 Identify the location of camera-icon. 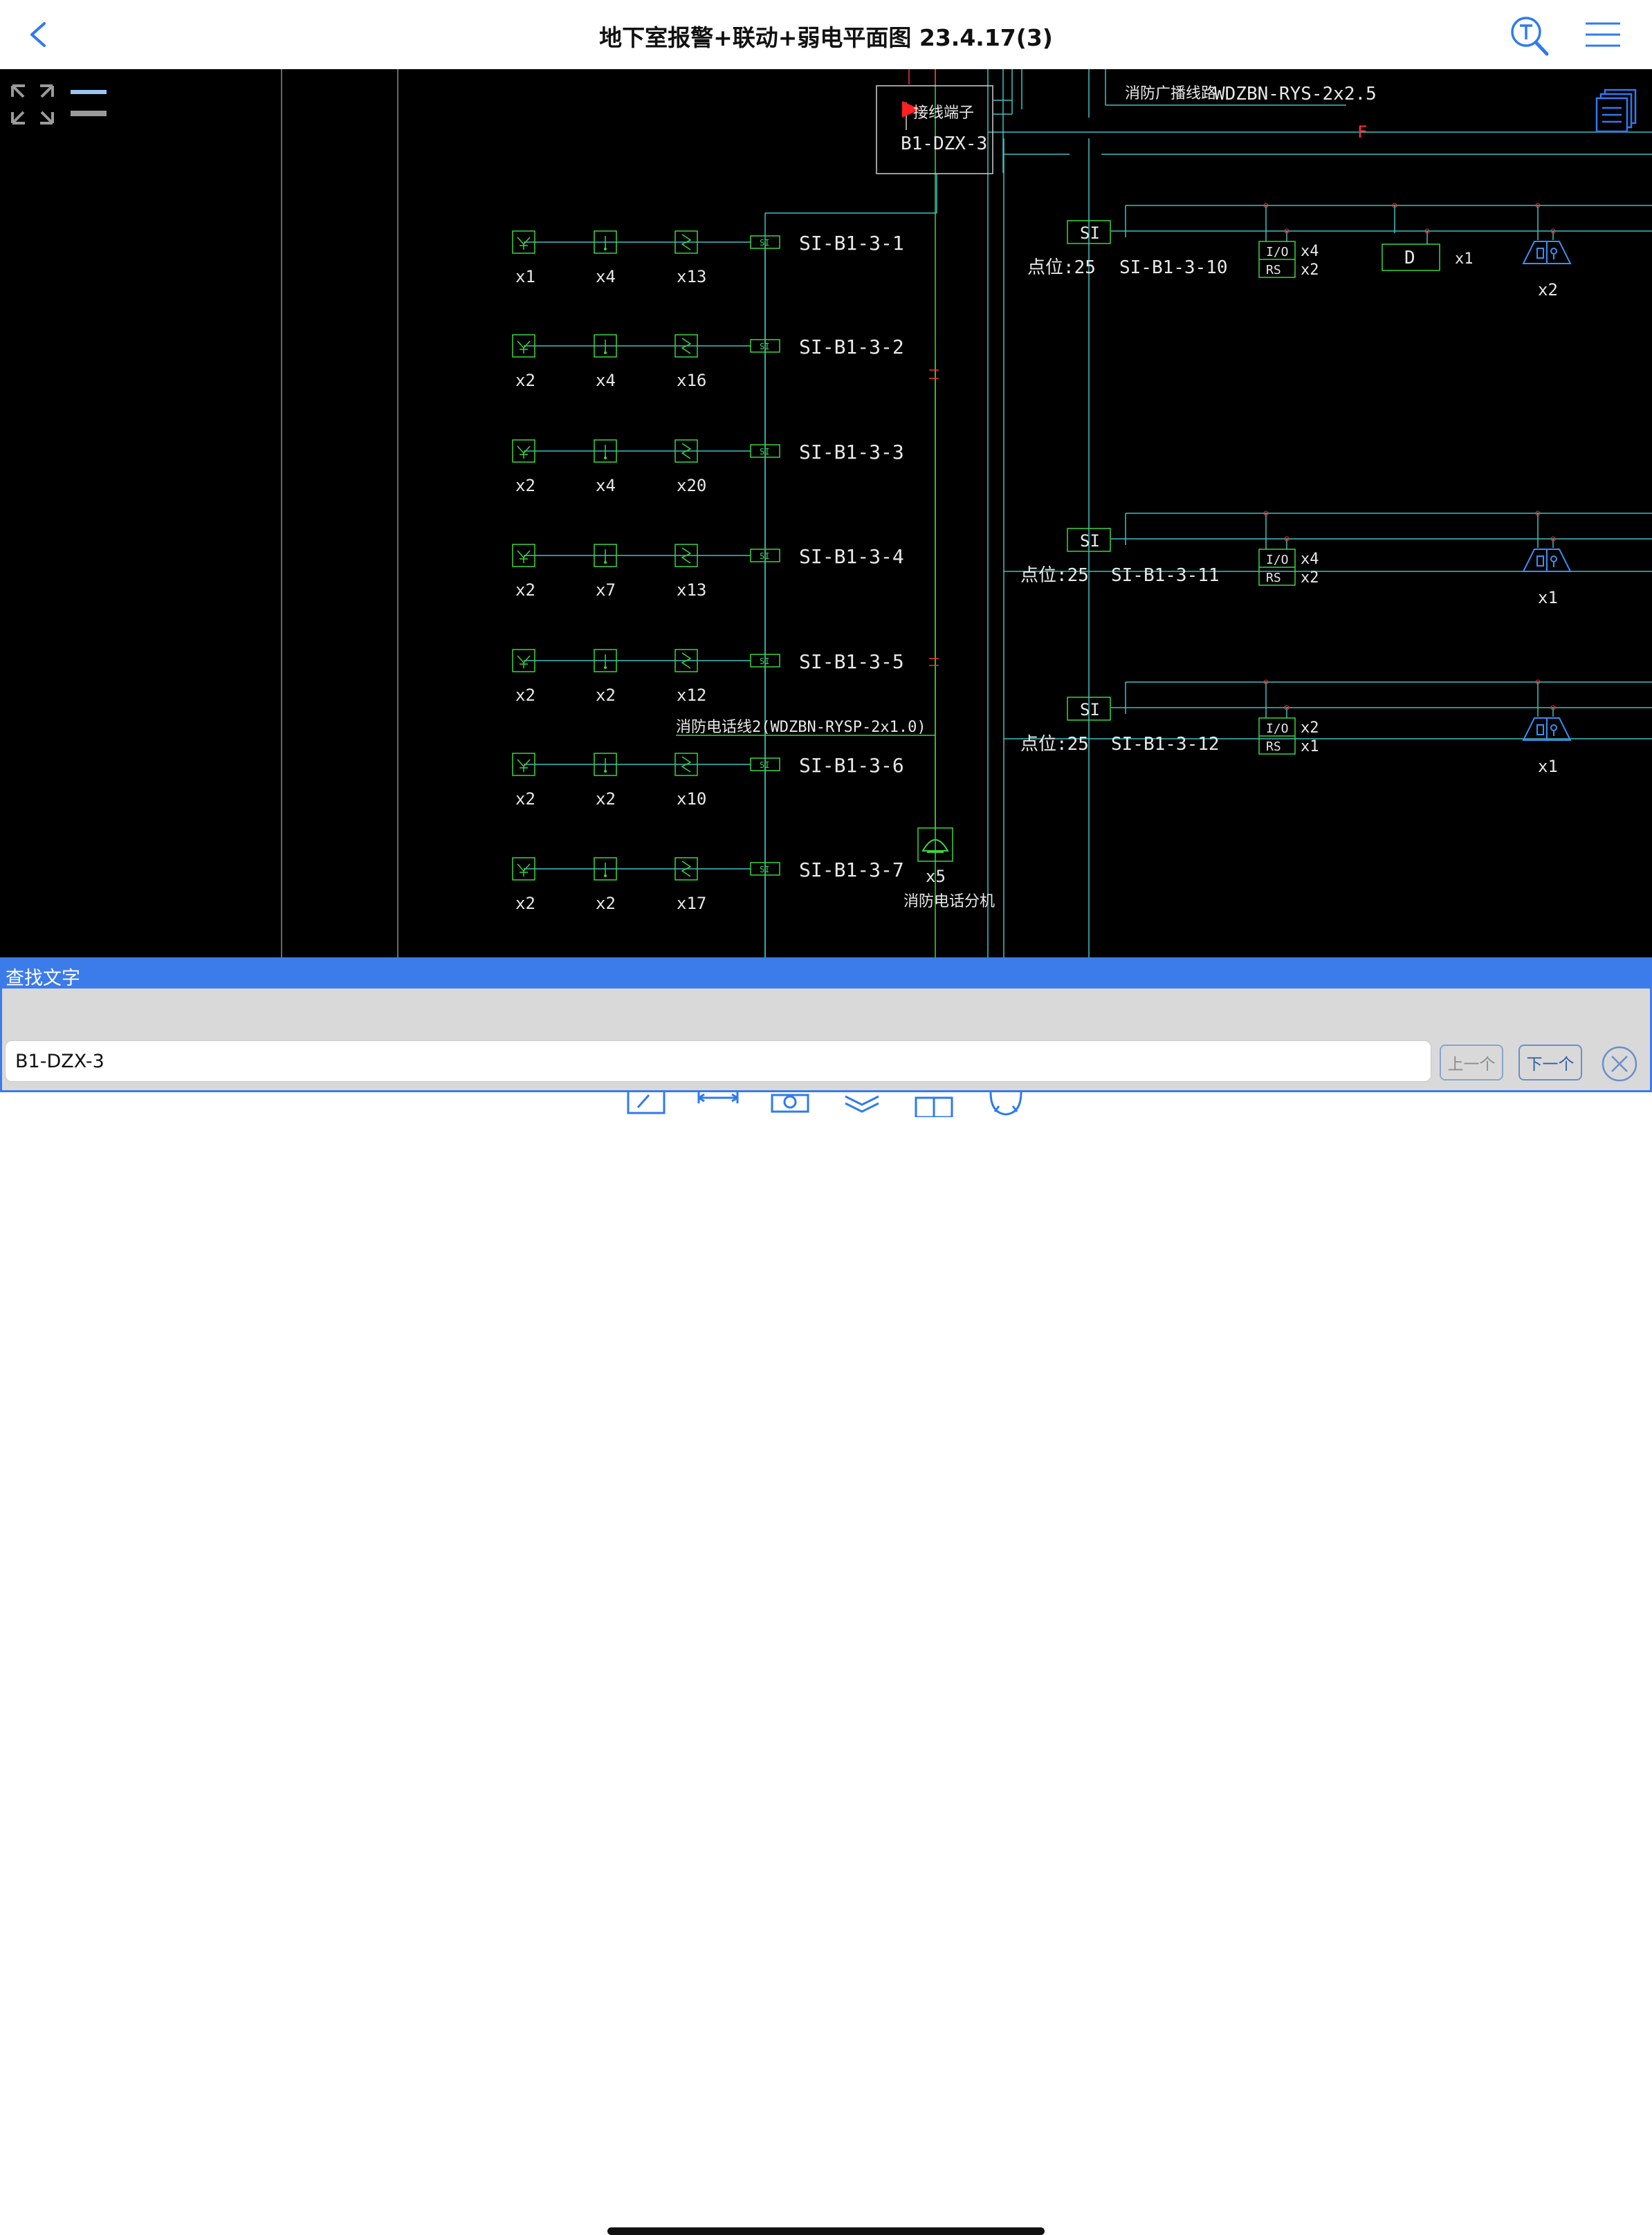
(790, 1104).